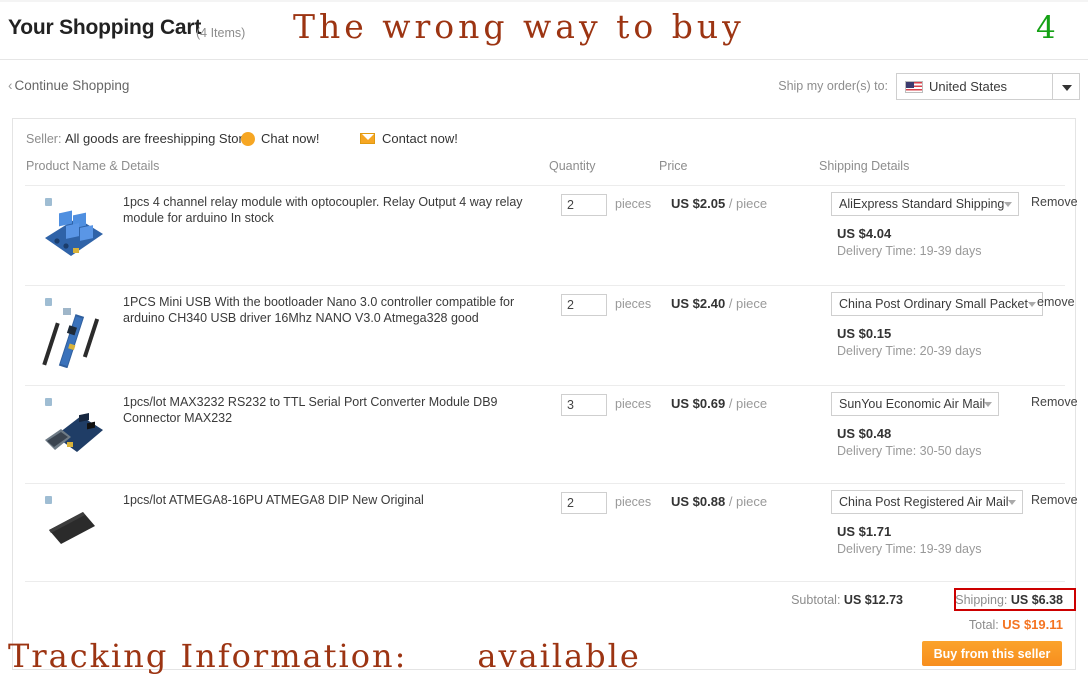 The image size is (1088, 696). Describe the element at coordinates (912, 404) in the screenshot. I see `shipping-method-value: SunYou Economic Air Mail` at that location.